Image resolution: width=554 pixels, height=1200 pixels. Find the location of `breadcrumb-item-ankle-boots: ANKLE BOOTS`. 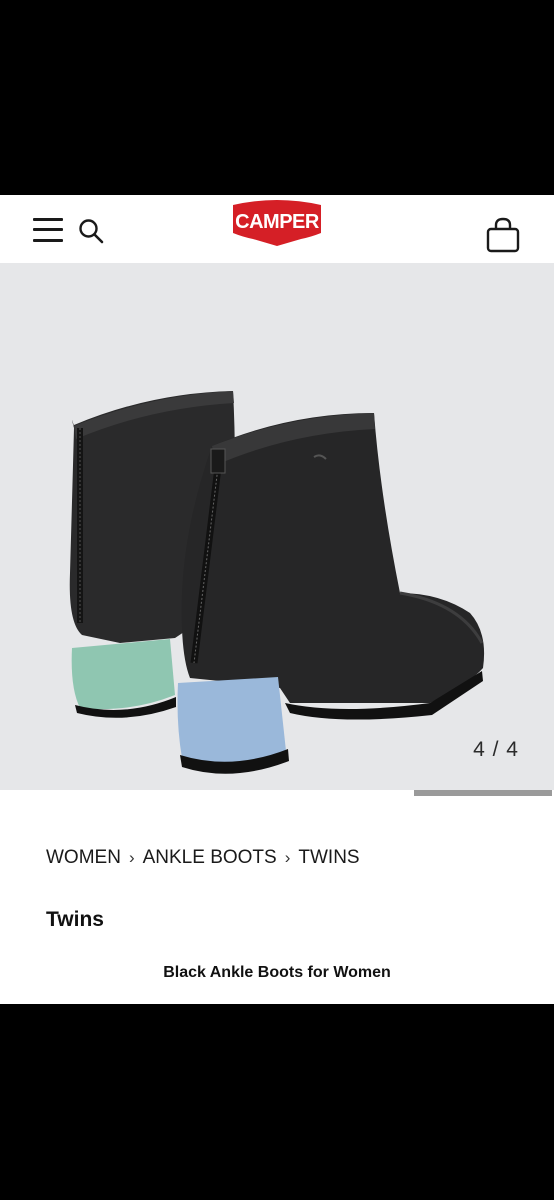

breadcrumb-item-ankle-boots: ANKLE BOOTS is located at coordinates (210, 857).